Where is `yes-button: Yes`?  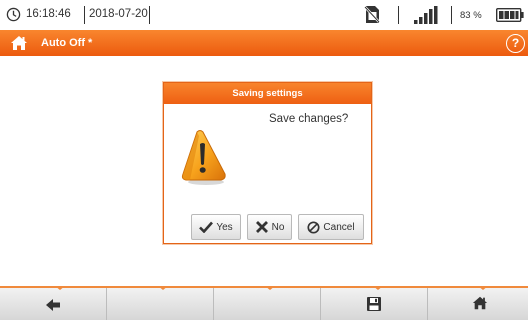 yes-button: Yes is located at coordinates (216, 227).